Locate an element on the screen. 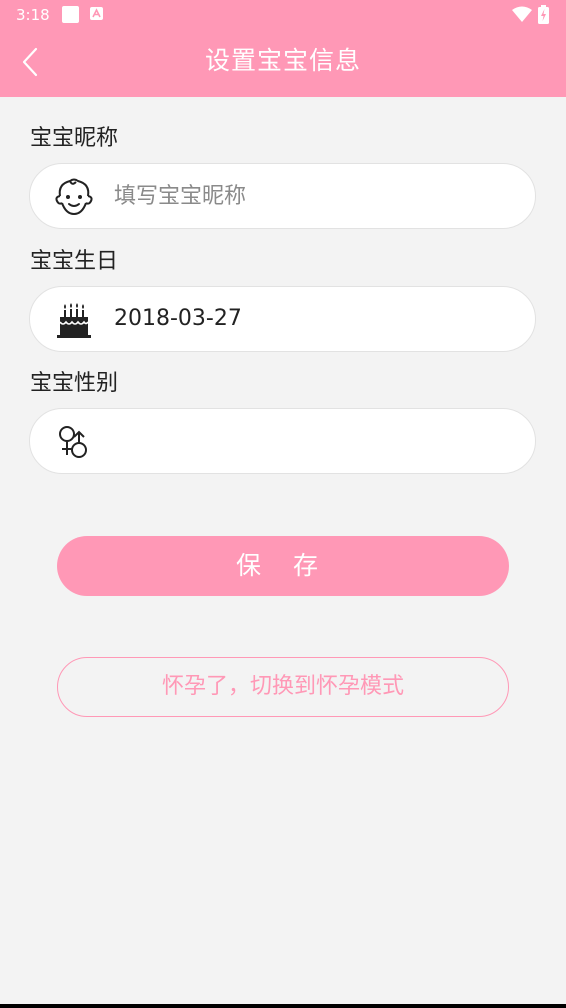 The height and width of the screenshot is (1008, 566). gender-field is located at coordinates (282, 441).